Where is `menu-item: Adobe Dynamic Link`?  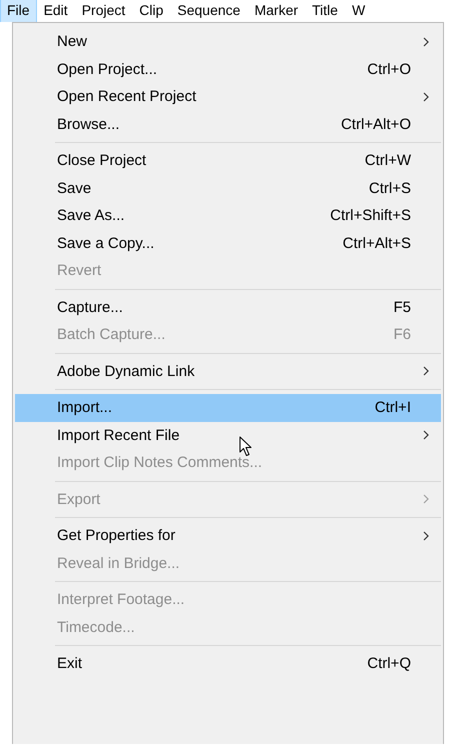 menu-item: Adobe Dynamic Link is located at coordinates (228, 371).